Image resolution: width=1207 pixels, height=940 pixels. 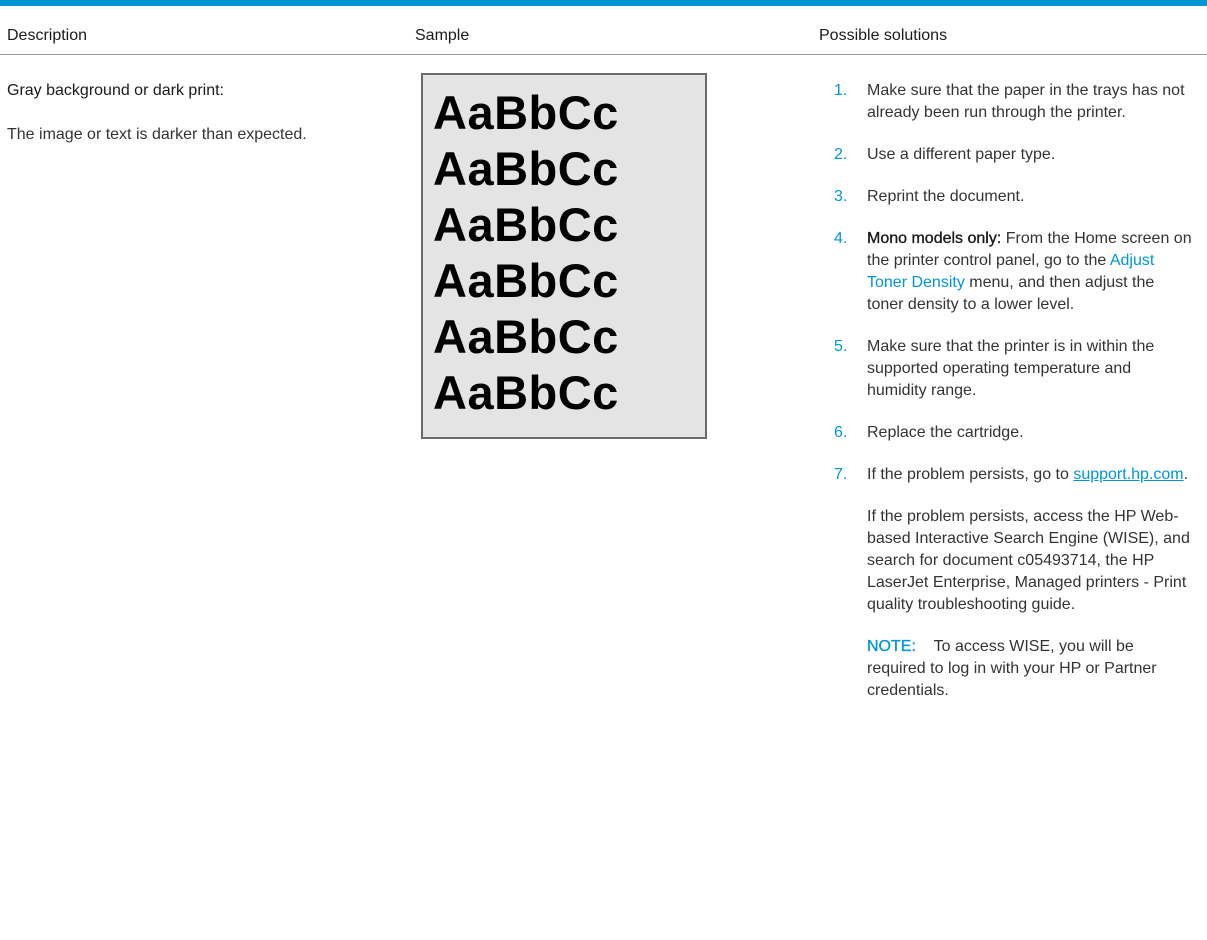 I want to click on solution-item: 6. Replace the cartridge., so click(x=1014, y=433).